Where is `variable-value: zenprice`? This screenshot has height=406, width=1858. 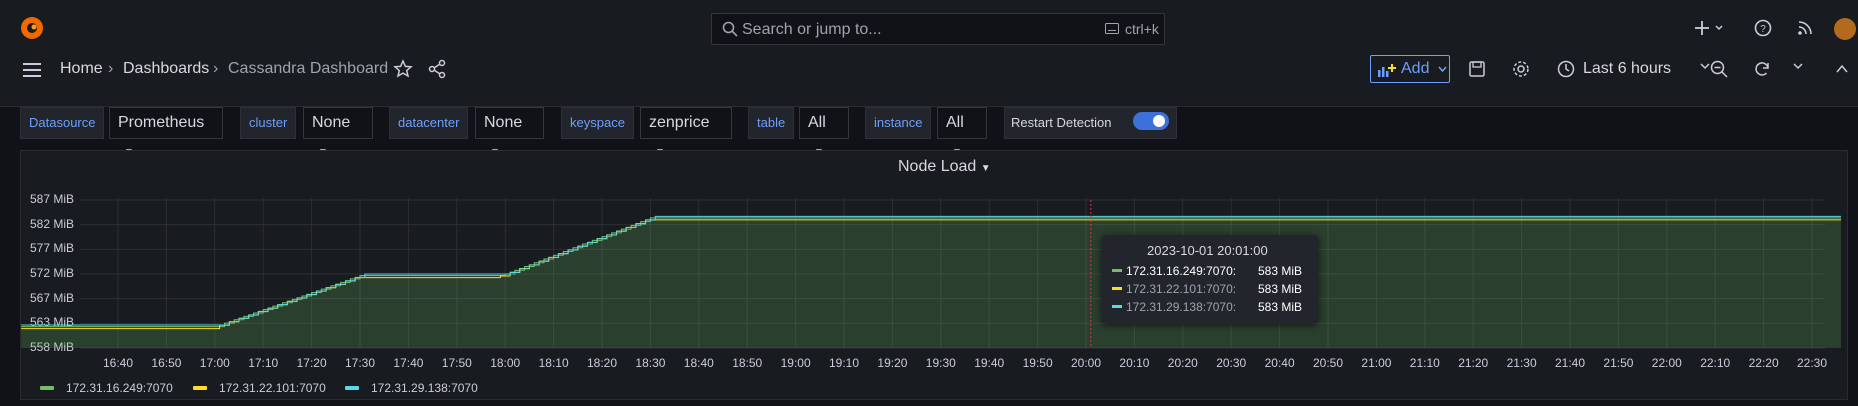 variable-value: zenprice is located at coordinates (679, 122).